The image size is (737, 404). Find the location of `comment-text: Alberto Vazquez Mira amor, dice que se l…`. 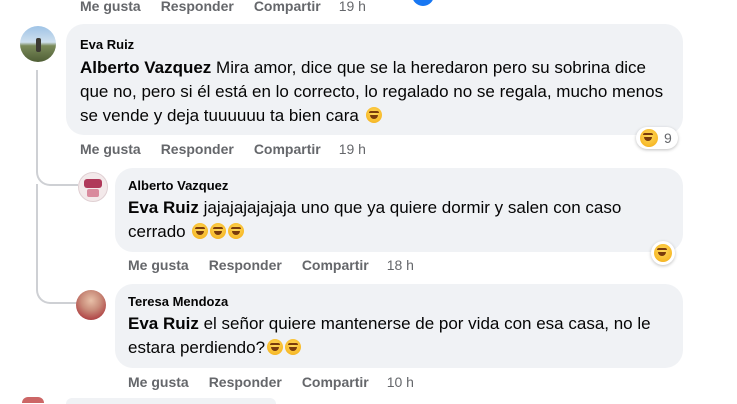

comment-text: Alberto Vazquez Mira amor, dice que se l… is located at coordinates (375, 92).